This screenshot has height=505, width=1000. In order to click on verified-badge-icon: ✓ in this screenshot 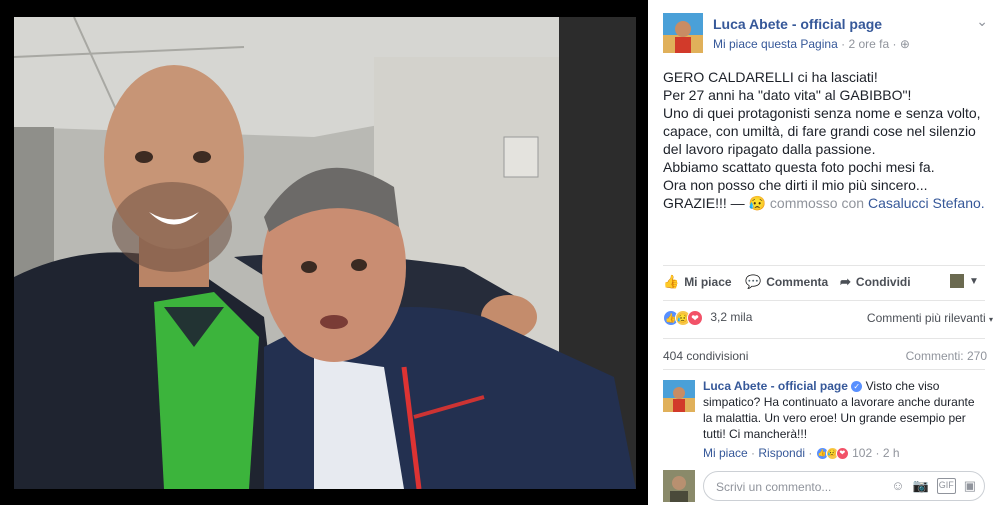, I will do `click(857, 387)`.